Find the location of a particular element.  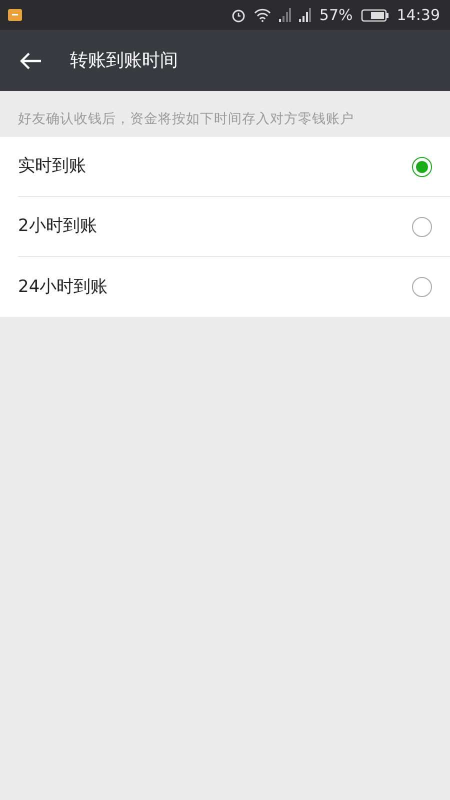

battery-icon is located at coordinates (374, 15).